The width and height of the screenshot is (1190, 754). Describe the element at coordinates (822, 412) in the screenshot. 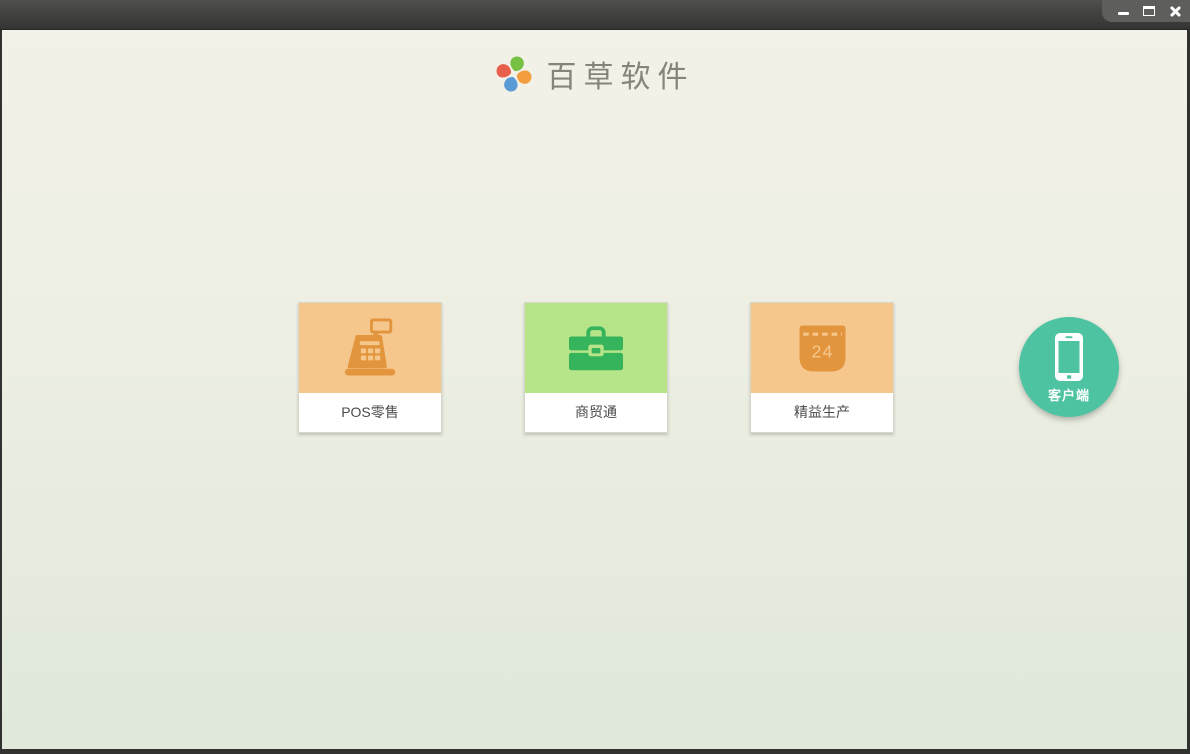

I see `product-label: 精益生产` at that location.